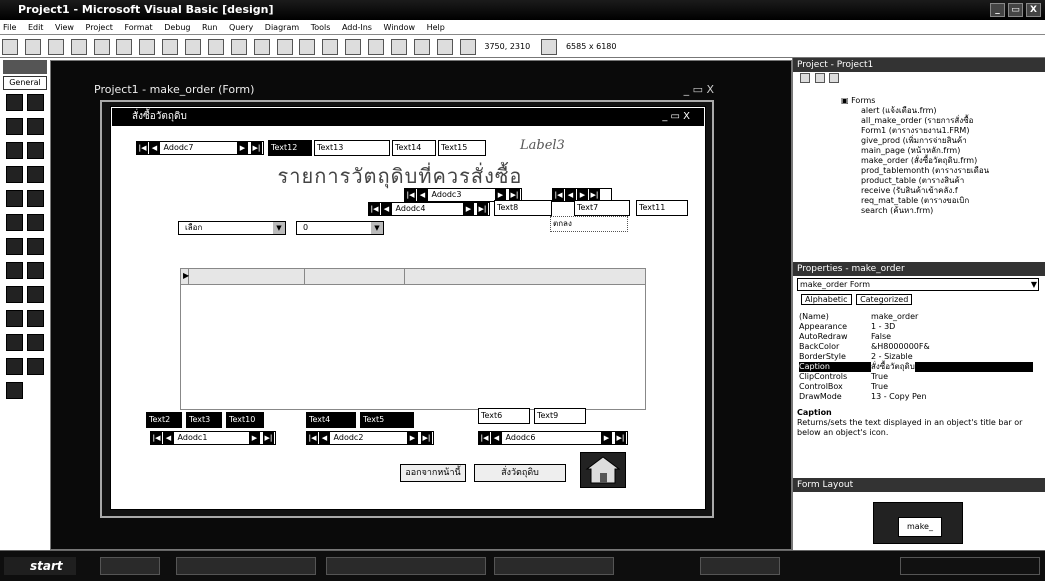 Image resolution: width=1045 pixels, height=581 pixels. Describe the element at coordinates (433, 473) in the screenshot. I see `exit-page-button: ออกจากหน้านี้` at that location.